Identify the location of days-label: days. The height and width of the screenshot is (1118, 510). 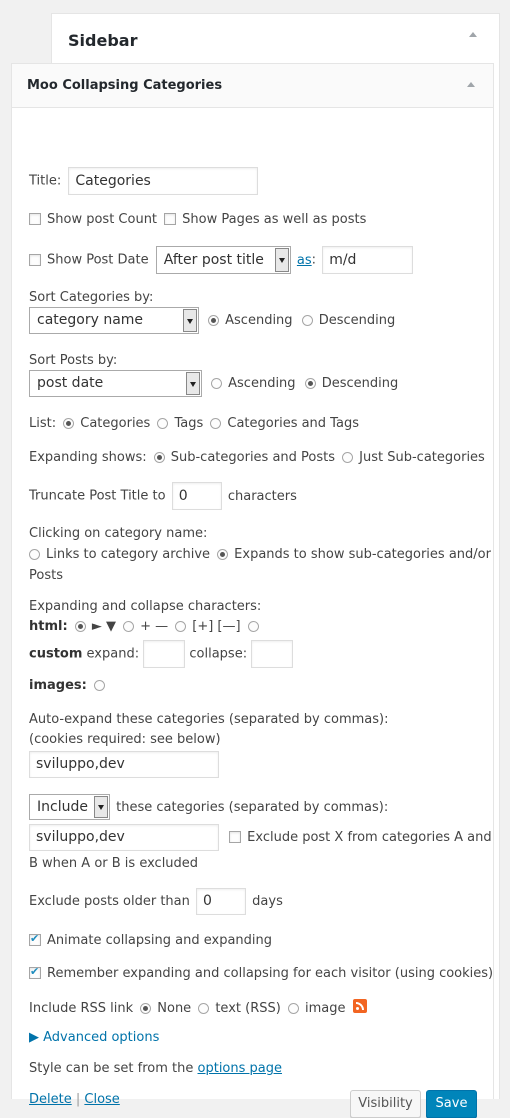
(267, 901).